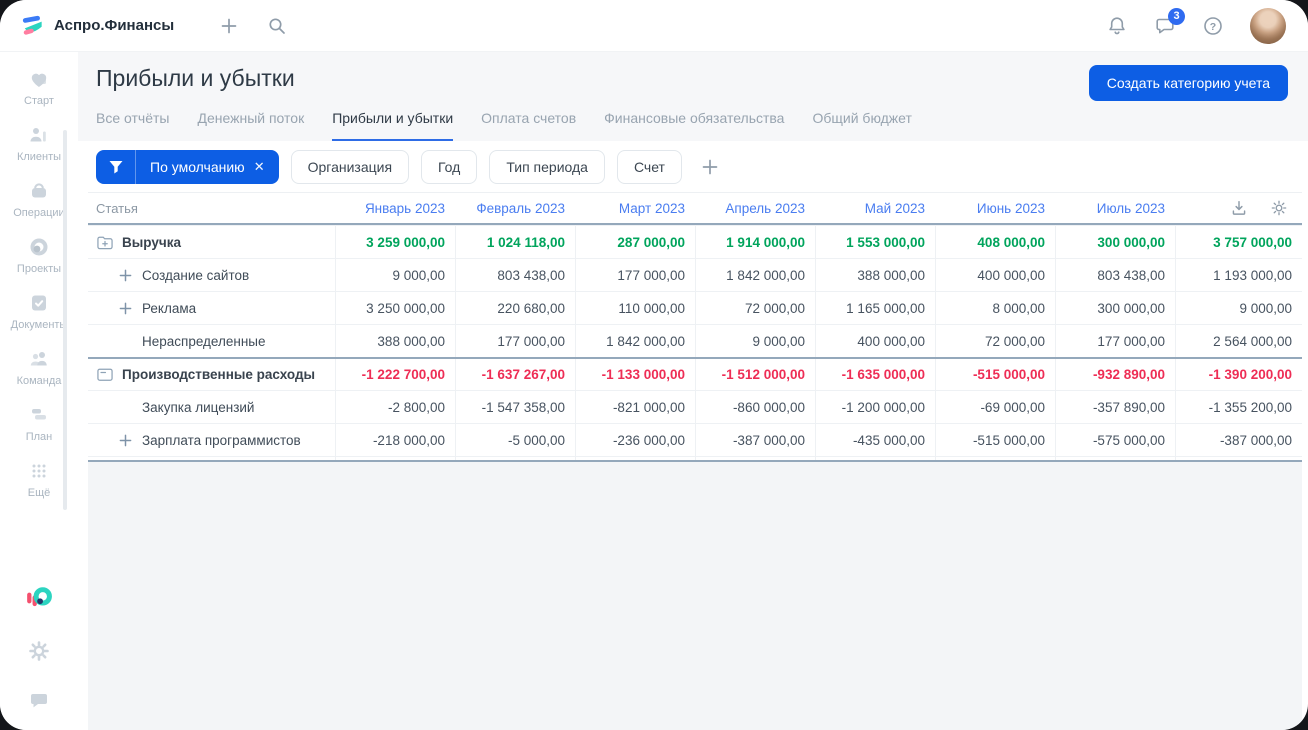 The width and height of the screenshot is (1308, 730). What do you see at coordinates (515, 242) in the screenshot?
I see `value-cell: 1 024 118,00` at bounding box center [515, 242].